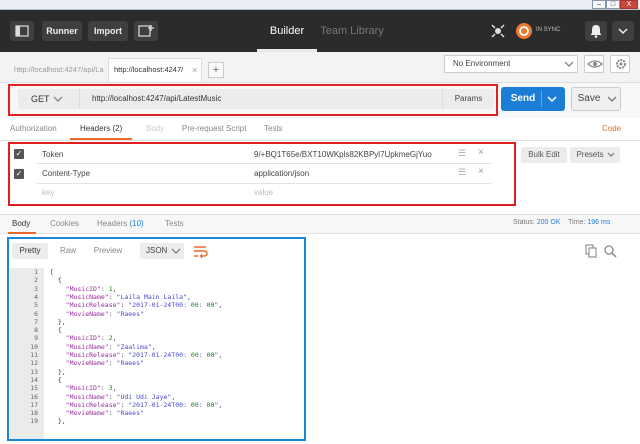  I want to click on response-tab-headers: Headers (10), so click(120, 224).